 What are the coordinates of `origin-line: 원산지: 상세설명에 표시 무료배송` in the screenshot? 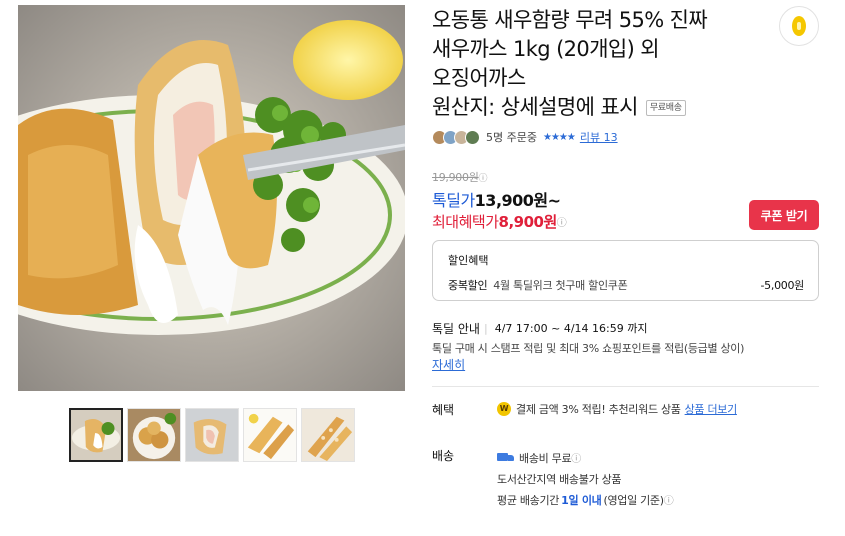 It's located at (597, 107).